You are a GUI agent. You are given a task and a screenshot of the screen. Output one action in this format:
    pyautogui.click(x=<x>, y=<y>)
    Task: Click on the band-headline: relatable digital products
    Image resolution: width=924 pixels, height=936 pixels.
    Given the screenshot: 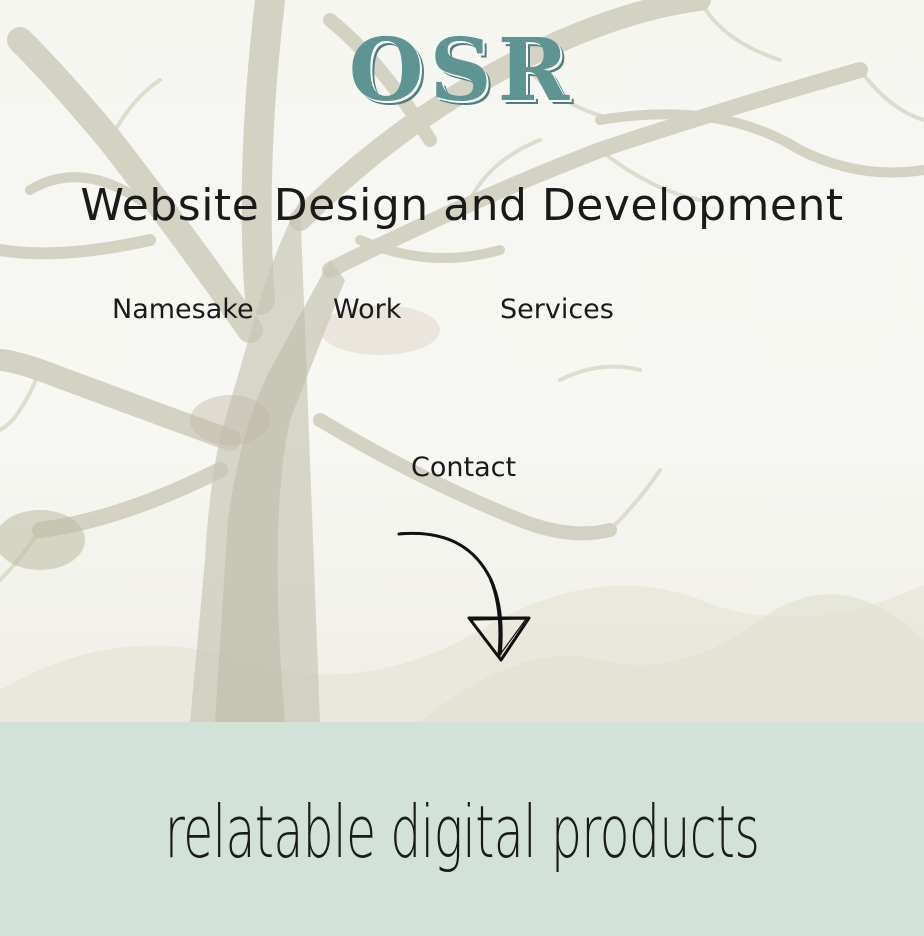 What is the action you would take?
    pyautogui.click(x=462, y=832)
    